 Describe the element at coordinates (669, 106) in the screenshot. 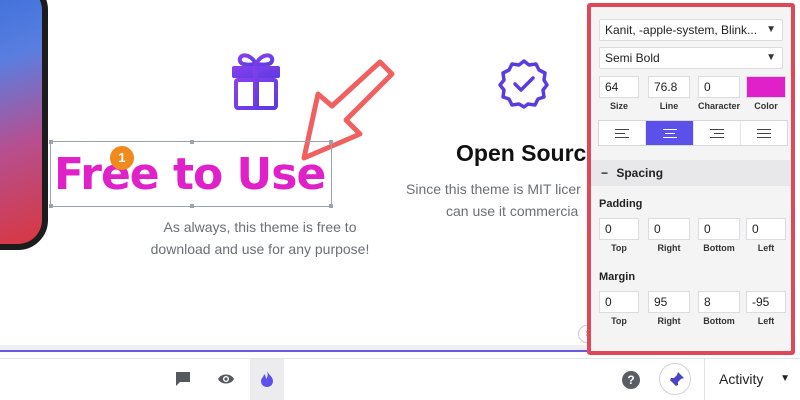

I see `line-height-label: Line` at that location.